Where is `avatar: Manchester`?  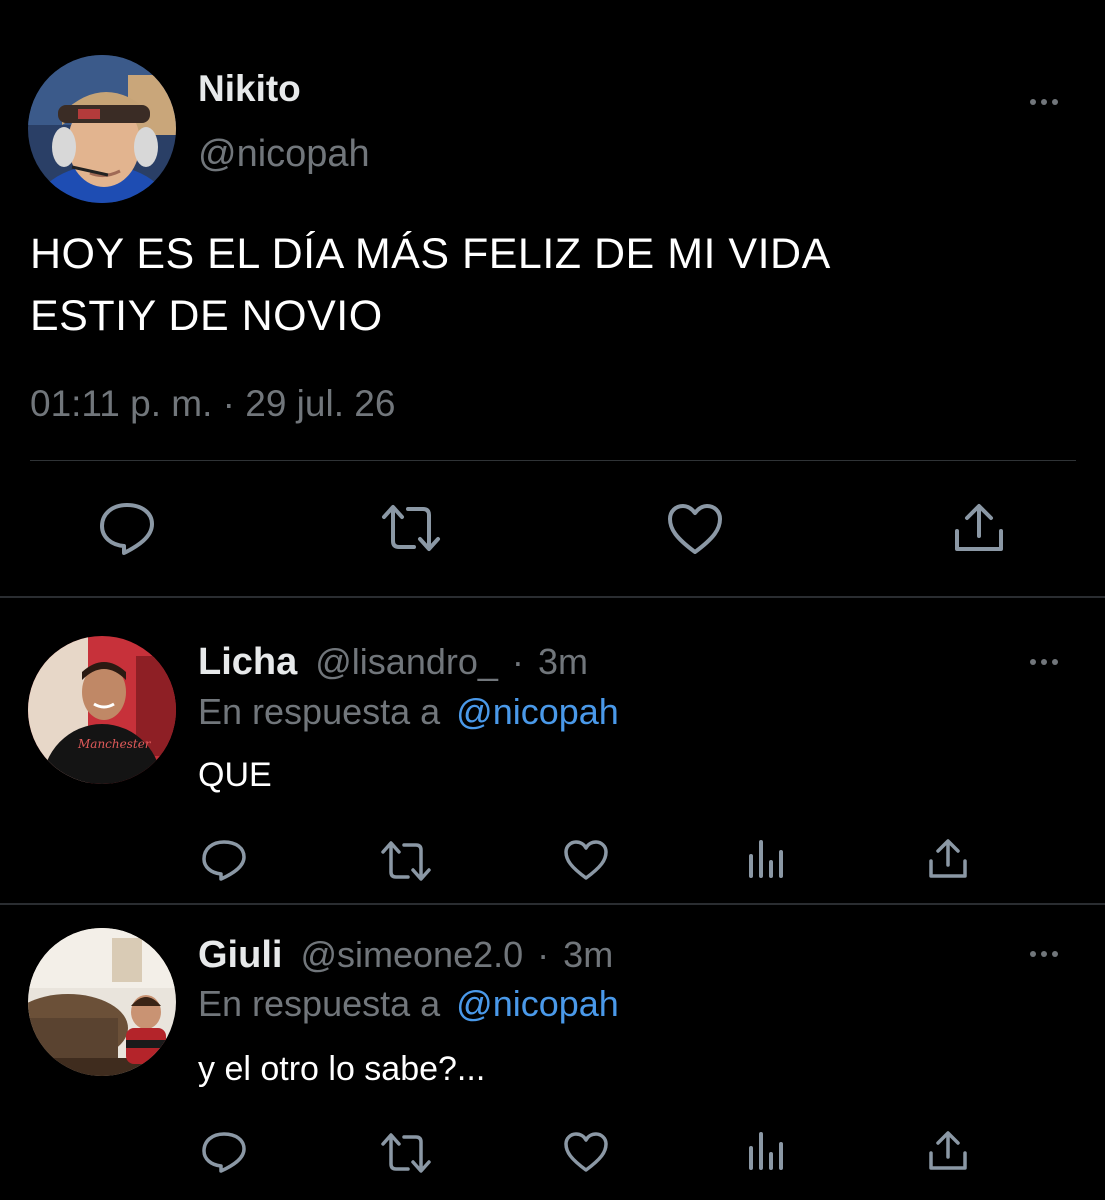
avatar: Manchester is located at coordinates (102, 710).